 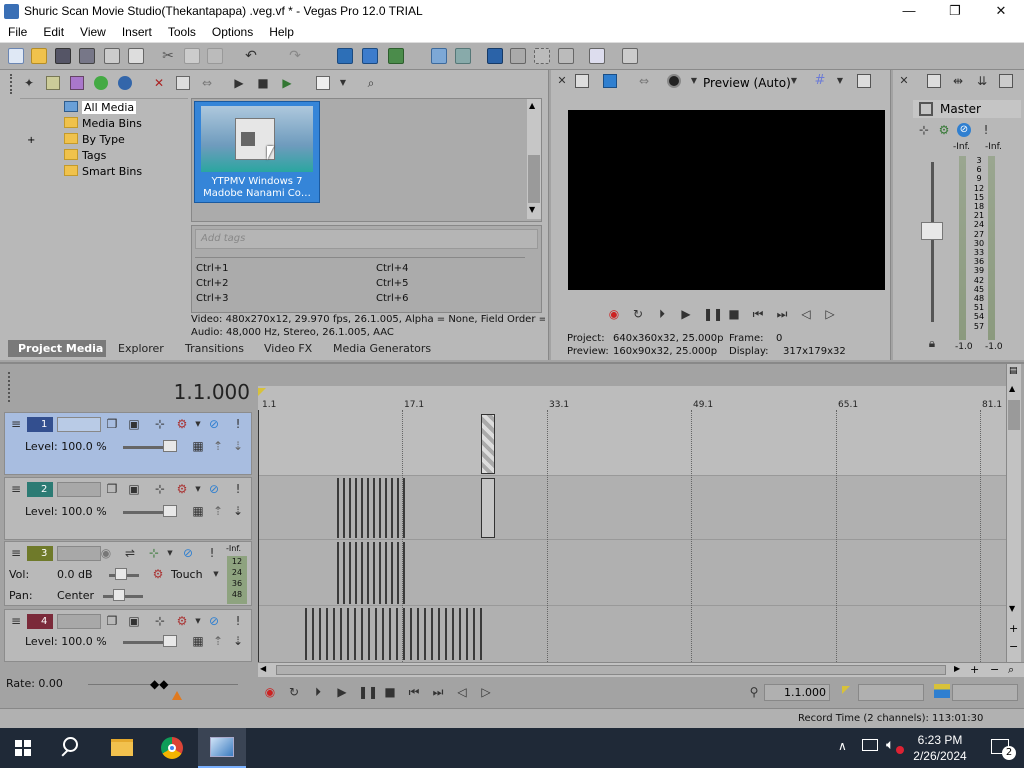 I want to click on timeline-grip, so click(x=10, y=387).